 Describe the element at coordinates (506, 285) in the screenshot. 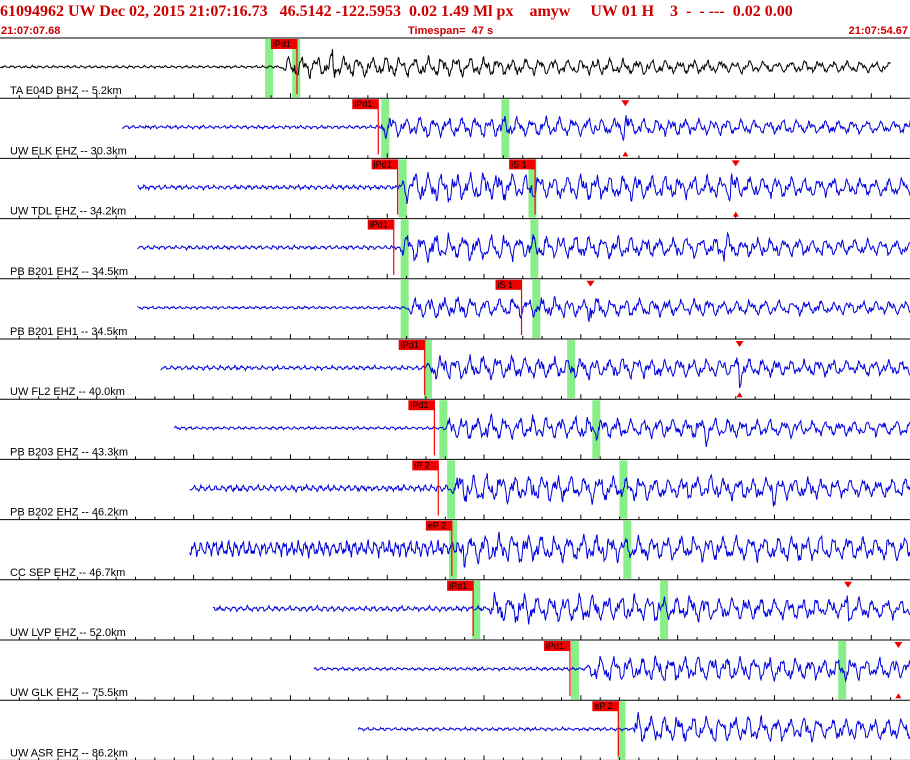

I see `pick-label-4-0: iS 1` at that location.